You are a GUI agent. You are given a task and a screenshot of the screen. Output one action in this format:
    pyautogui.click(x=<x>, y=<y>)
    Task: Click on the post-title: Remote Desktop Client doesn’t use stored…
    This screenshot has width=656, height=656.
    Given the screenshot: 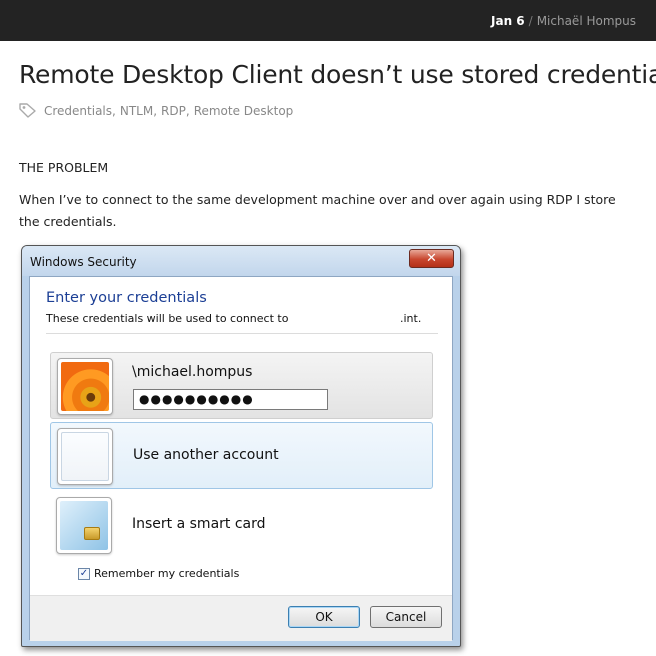 What is the action you would take?
    pyautogui.click(x=337, y=74)
    